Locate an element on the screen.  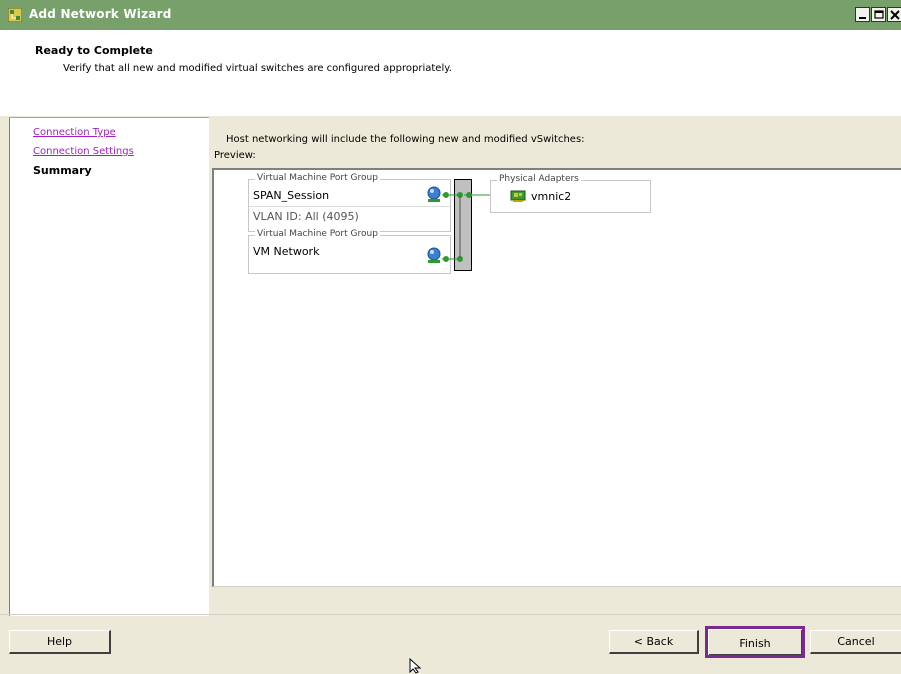
back-button: < Back is located at coordinates (654, 642).